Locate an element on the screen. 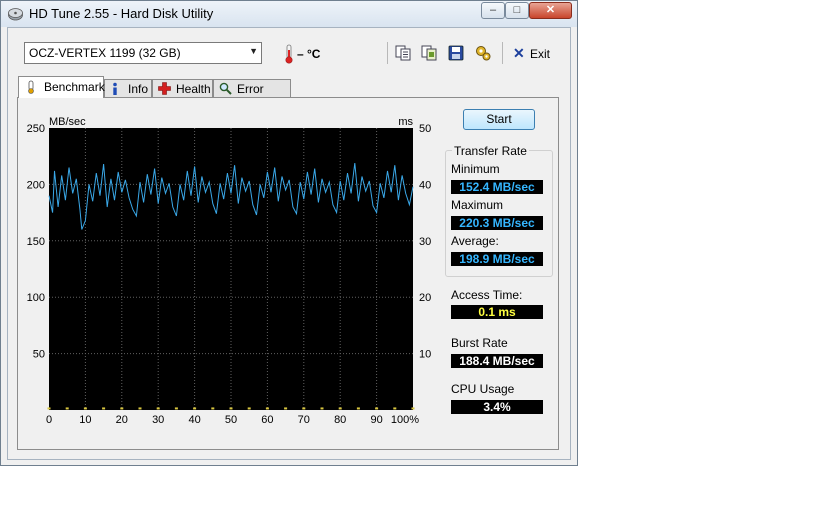 The image size is (840, 525). x-tick-label: 100% is located at coordinates (405, 420).